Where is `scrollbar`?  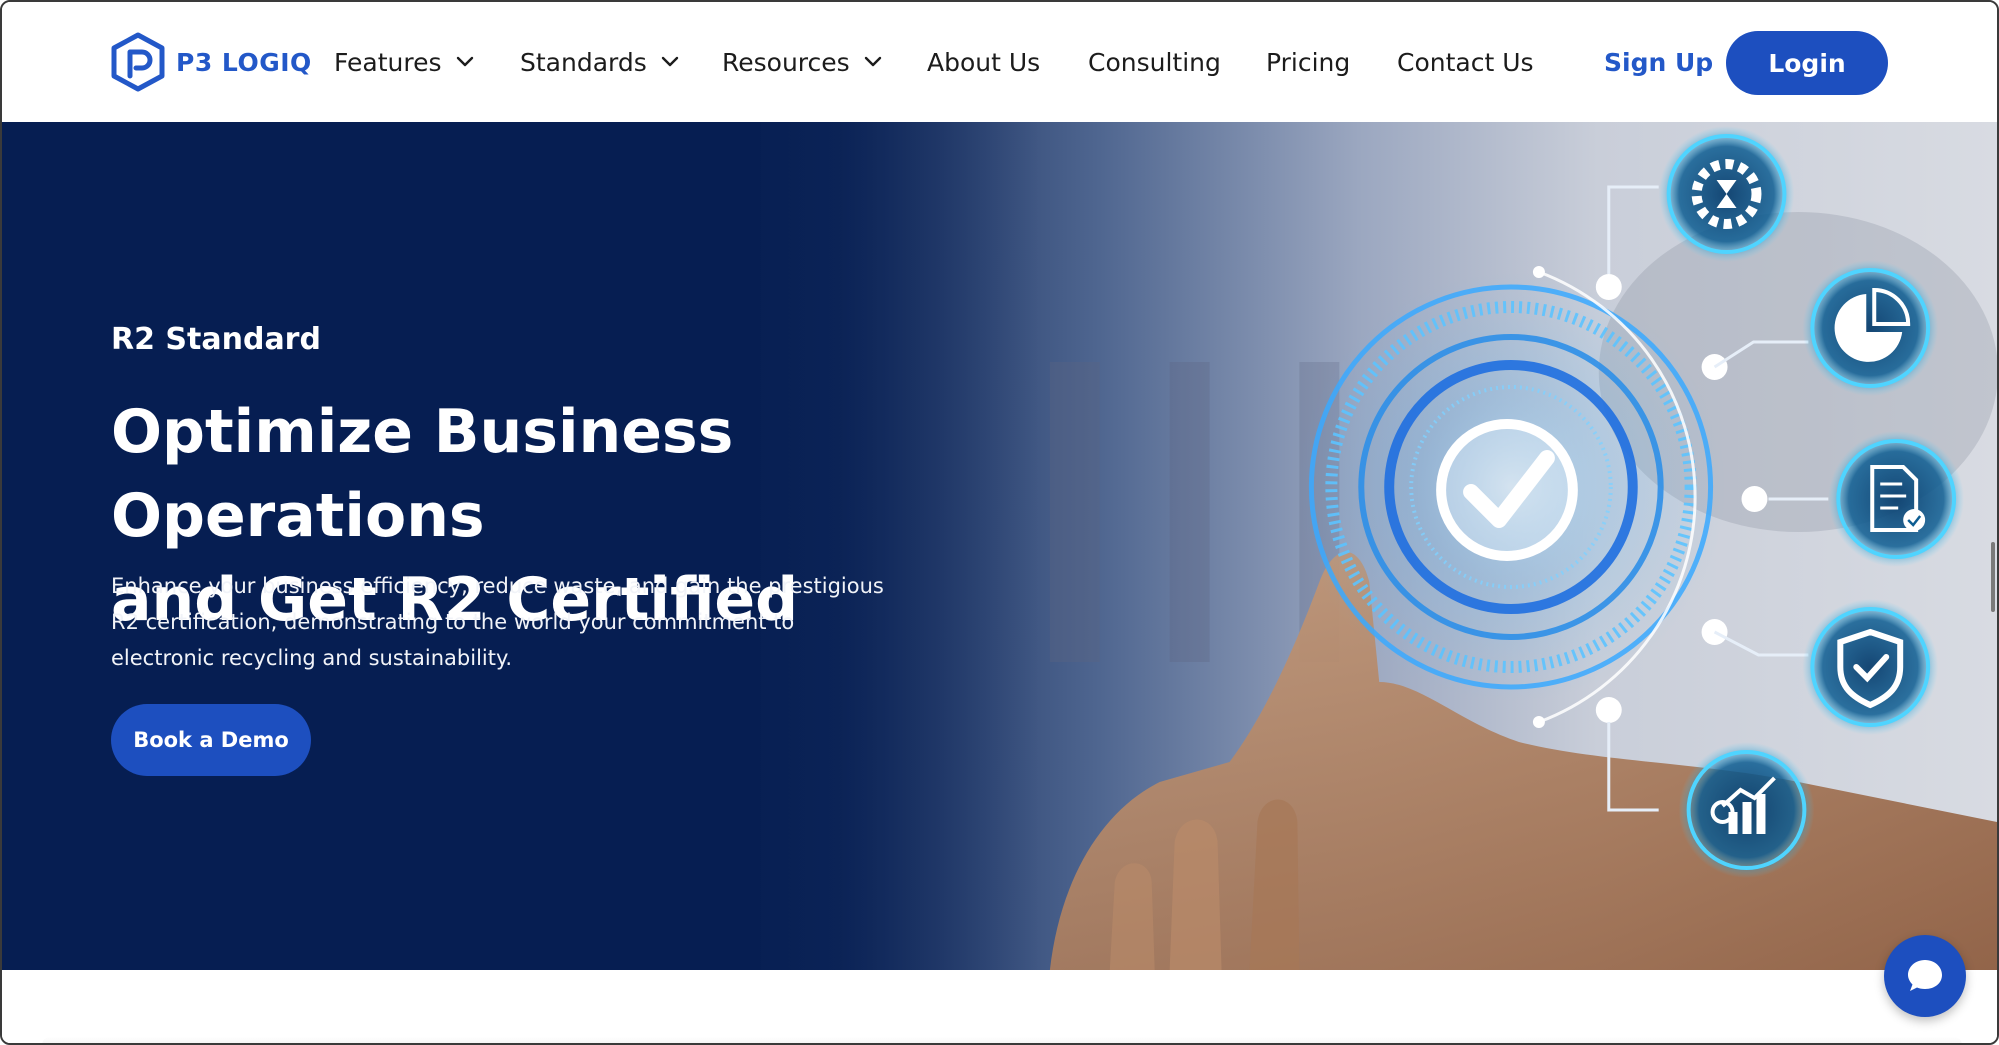
scrollbar is located at coordinates (1993, 577).